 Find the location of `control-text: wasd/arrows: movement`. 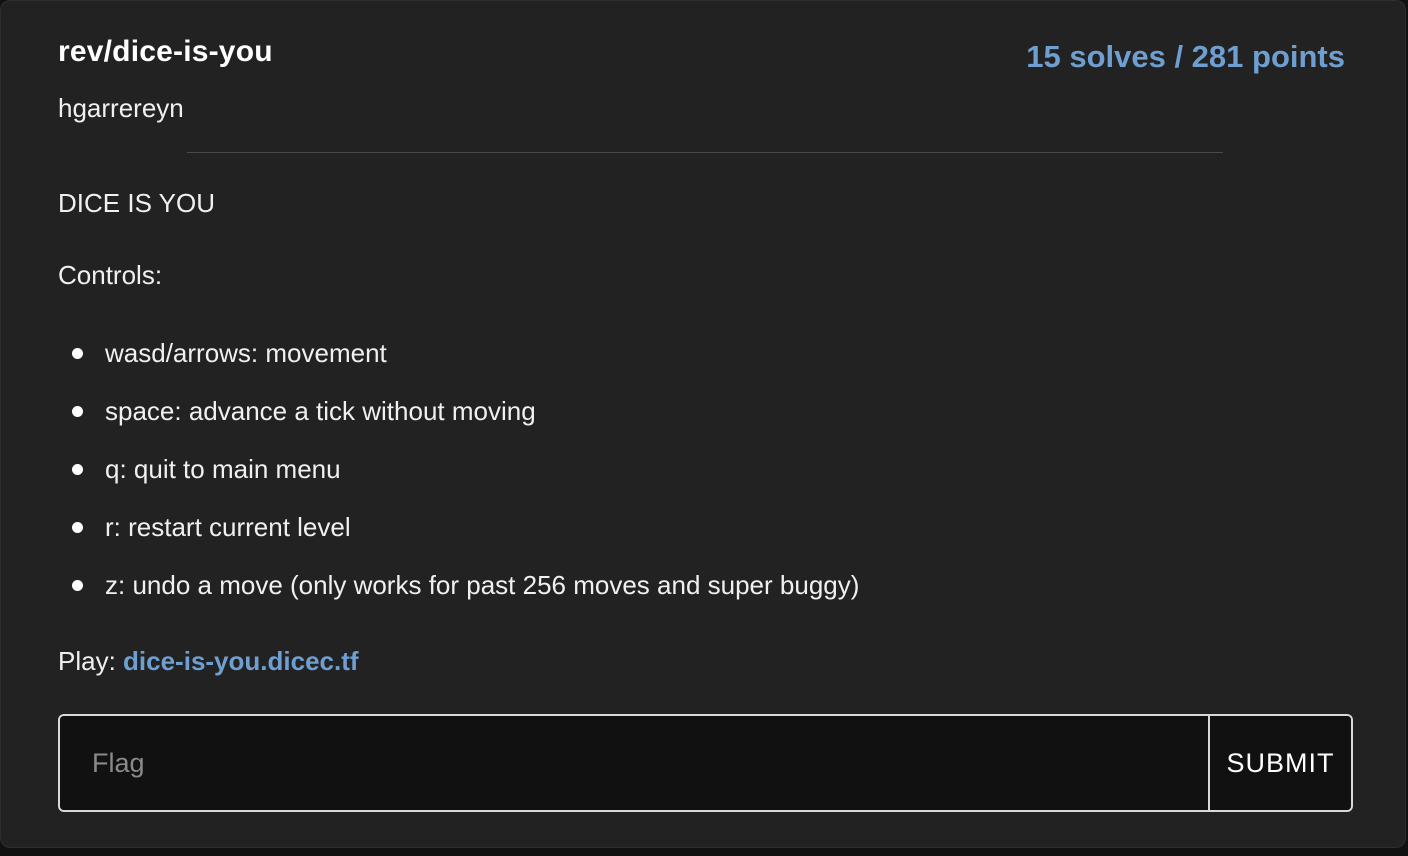

control-text: wasd/arrows: movement is located at coordinates (246, 353).